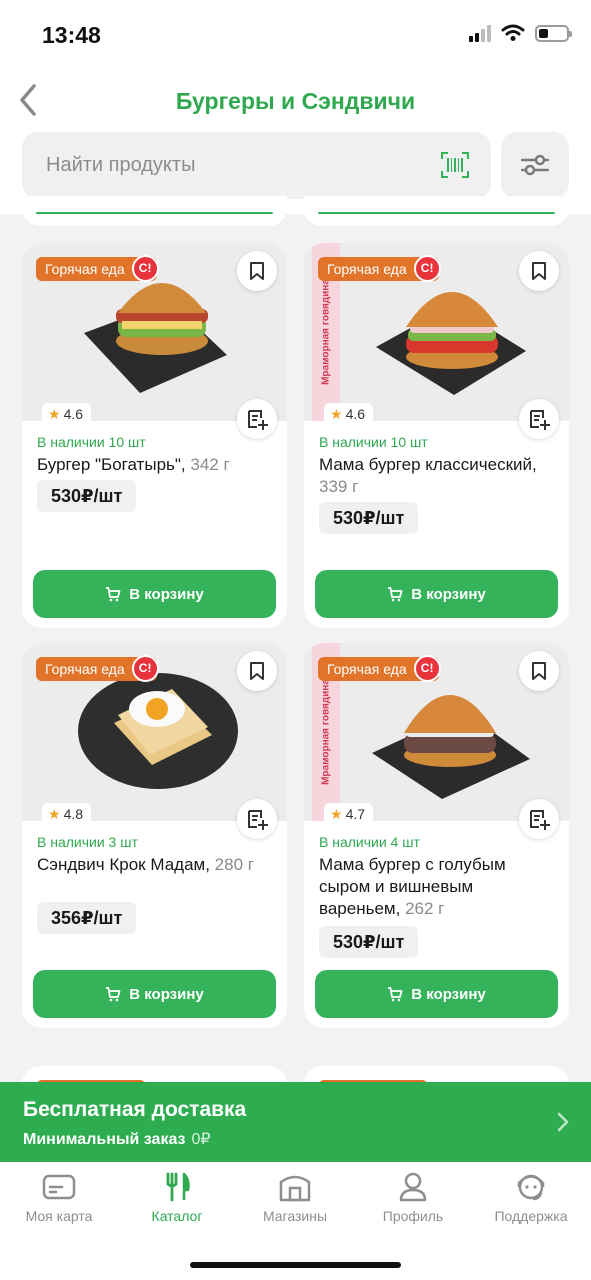 Image resolution: width=591 pixels, height=1280 pixels. I want to click on tab-label: Профиль, so click(413, 1216).